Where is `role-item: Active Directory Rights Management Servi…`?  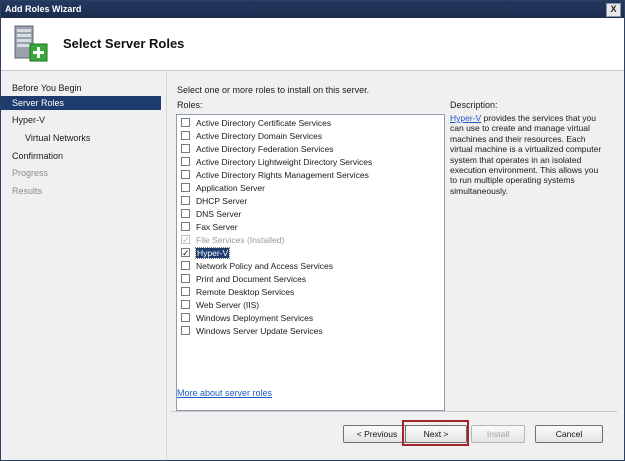 role-item: Active Directory Rights Management Servi… is located at coordinates (275, 175).